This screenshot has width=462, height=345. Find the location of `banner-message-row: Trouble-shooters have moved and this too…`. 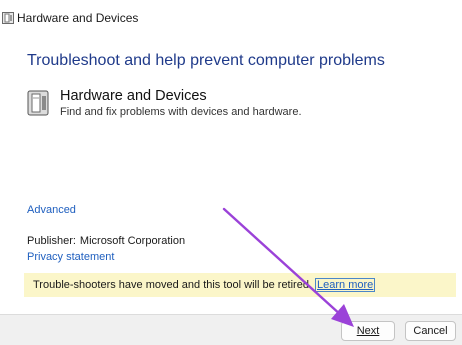

banner-message-row: Trouble-shooters have moved and this too… is located at coordinates (204, 285).